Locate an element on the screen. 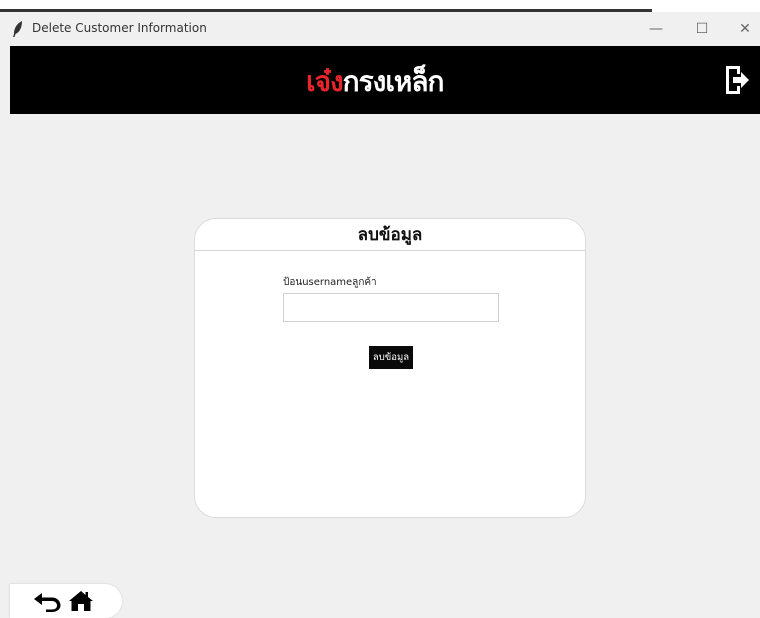  app-header: เจ๋ง กรงเหล็ก is located at coordinates (385, 80).